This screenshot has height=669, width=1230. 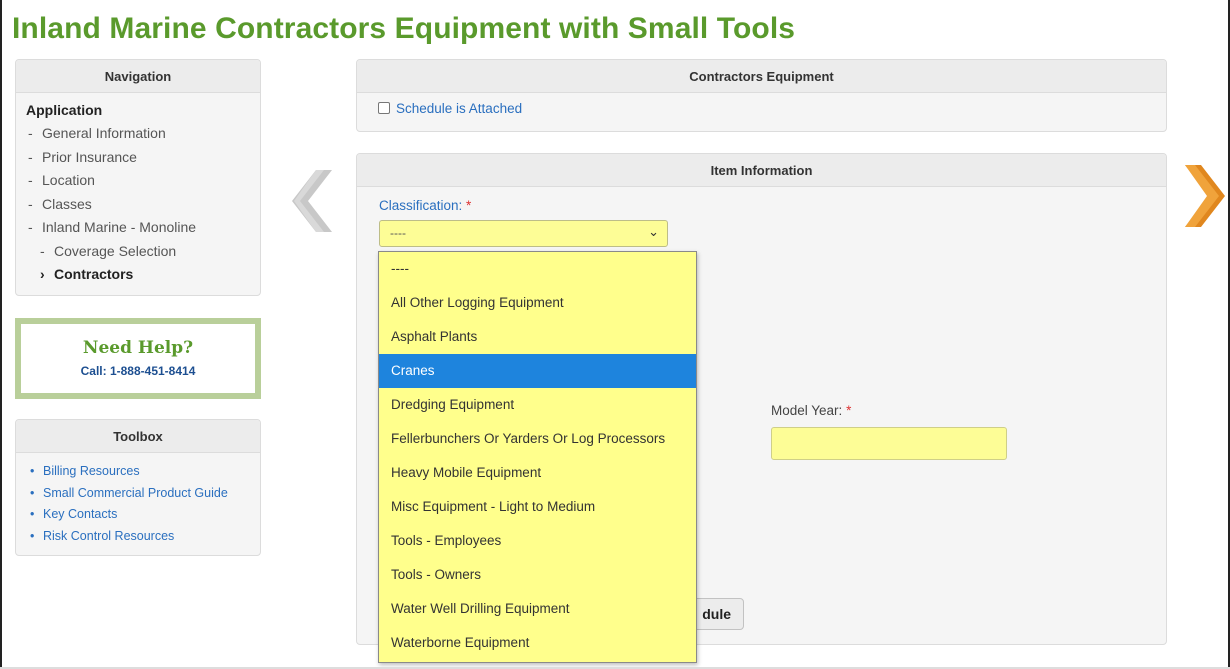 What do you see at coordinates (138, 436) in the screenshot?
I see `toolbox-header: Toolbox` at bounding box center [138, 436].